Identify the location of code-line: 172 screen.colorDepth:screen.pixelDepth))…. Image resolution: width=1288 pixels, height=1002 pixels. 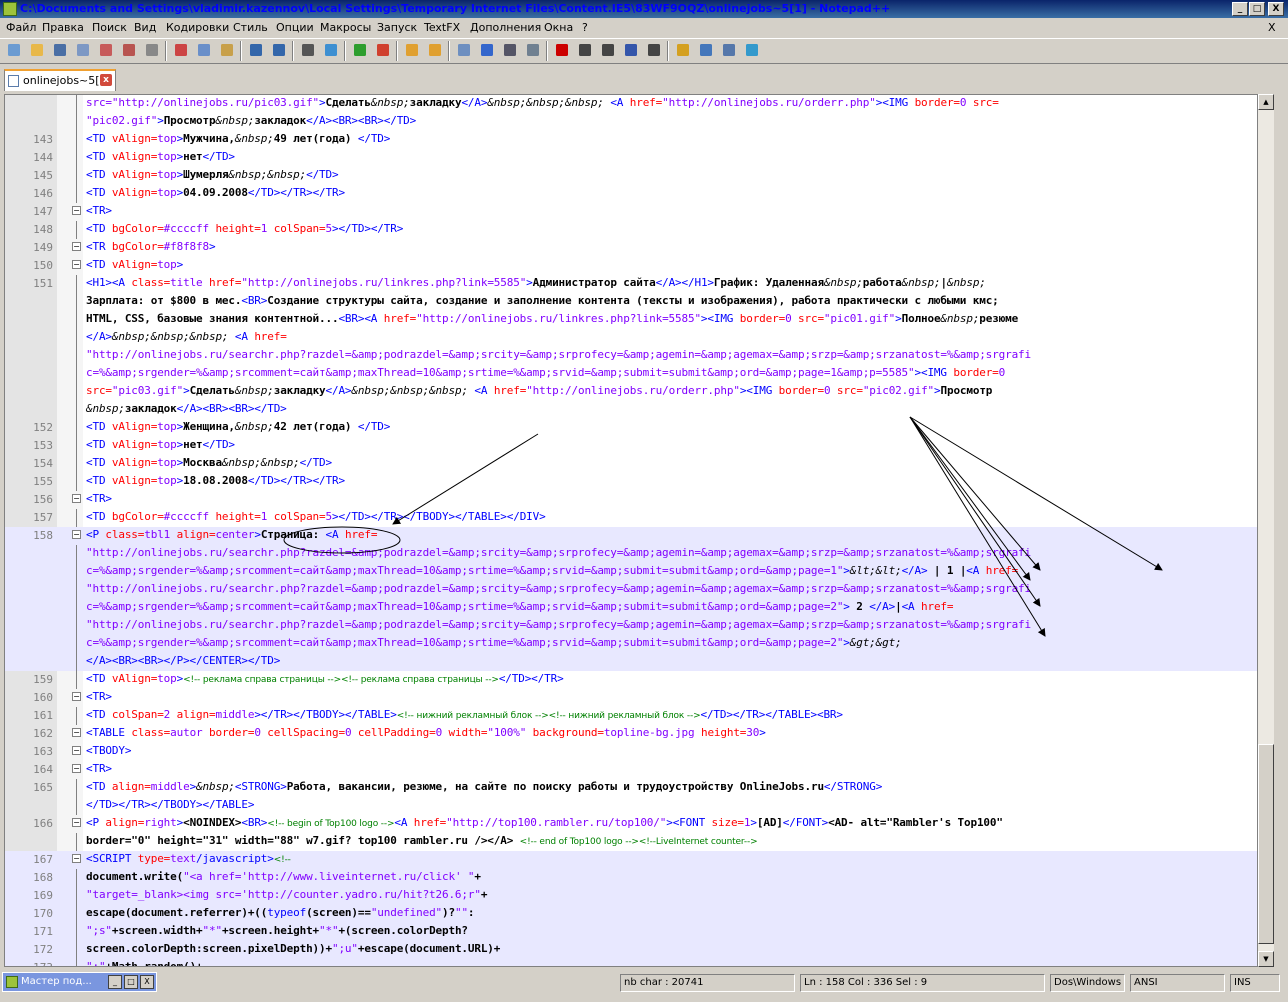
(631, 950).